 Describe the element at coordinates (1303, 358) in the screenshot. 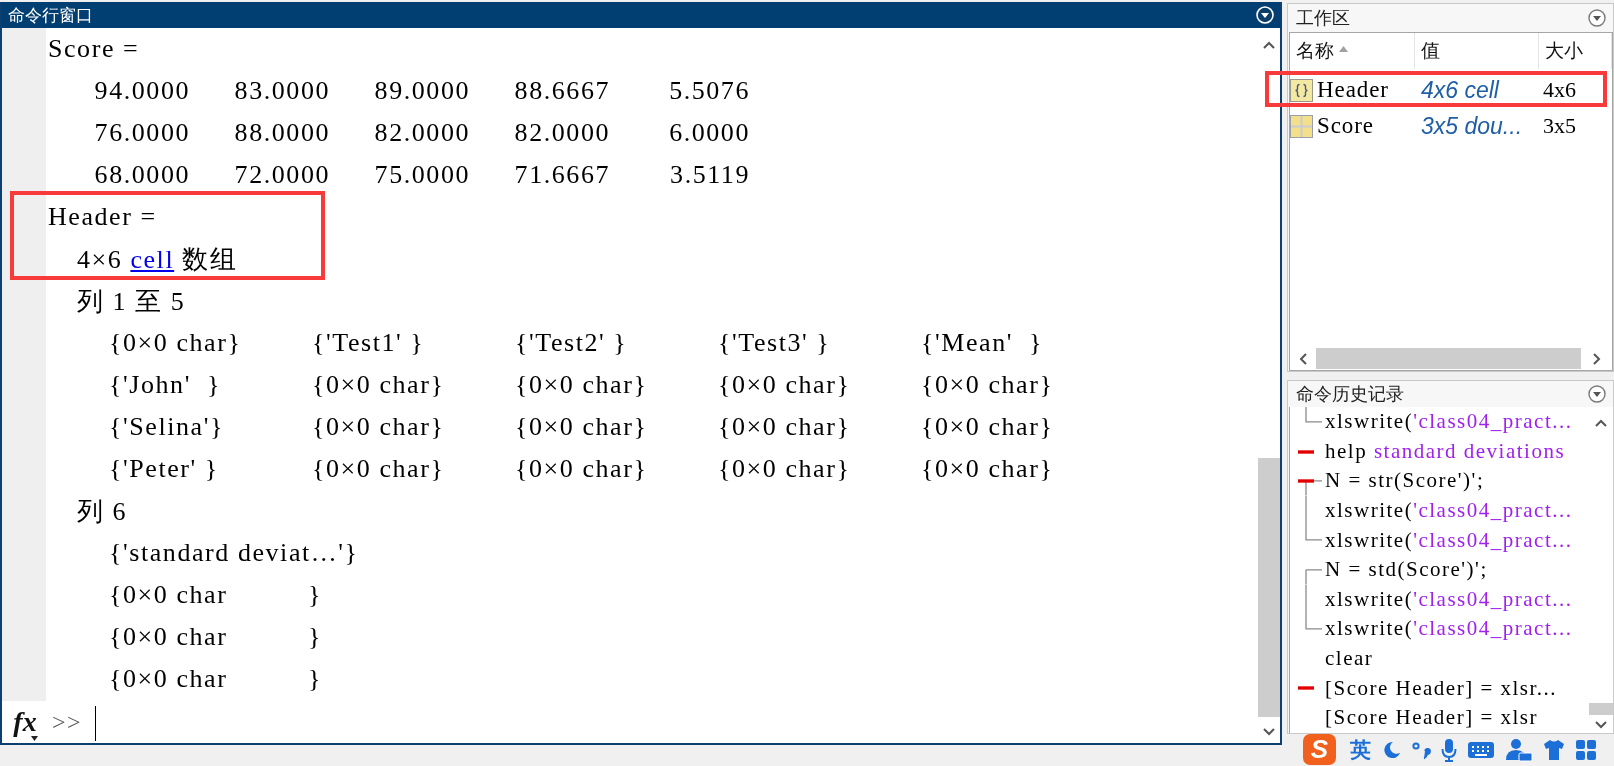

I see `scroll-left-icon` at that location.